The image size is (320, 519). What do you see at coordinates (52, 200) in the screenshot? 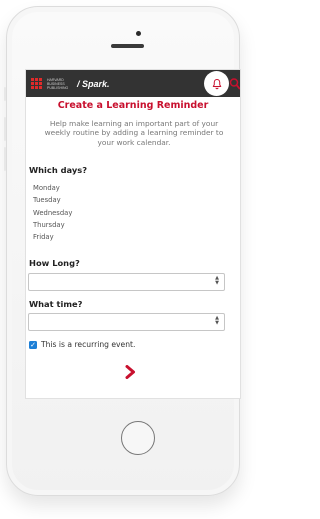
I see `day-option-tuesday: Tuesday` at bounding box center [52, 200].